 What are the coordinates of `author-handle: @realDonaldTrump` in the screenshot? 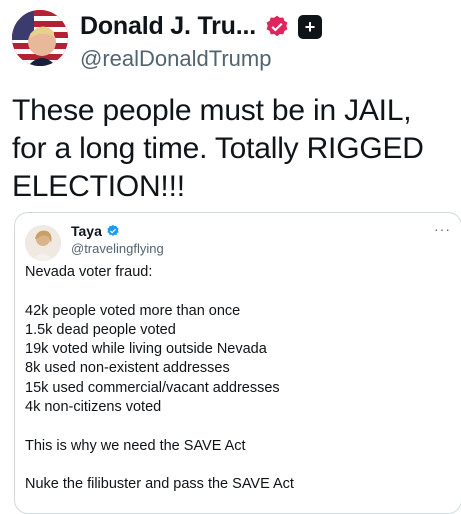 It's located at (175, 59).